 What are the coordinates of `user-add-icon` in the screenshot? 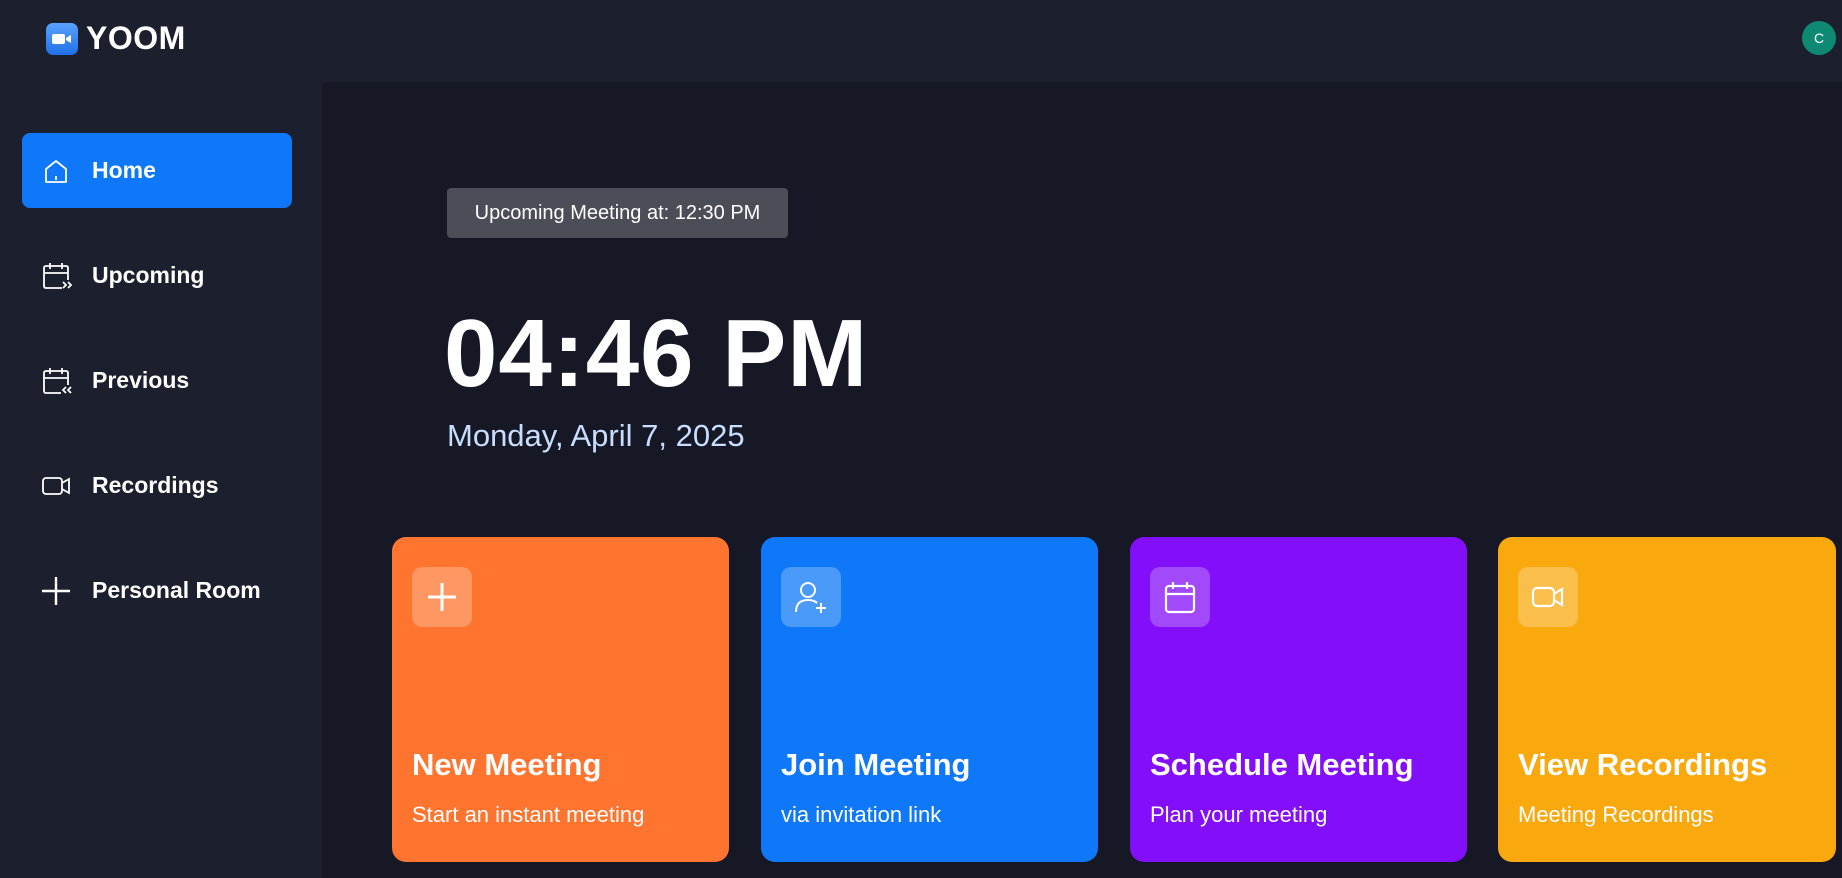 It's located at (811, 597).